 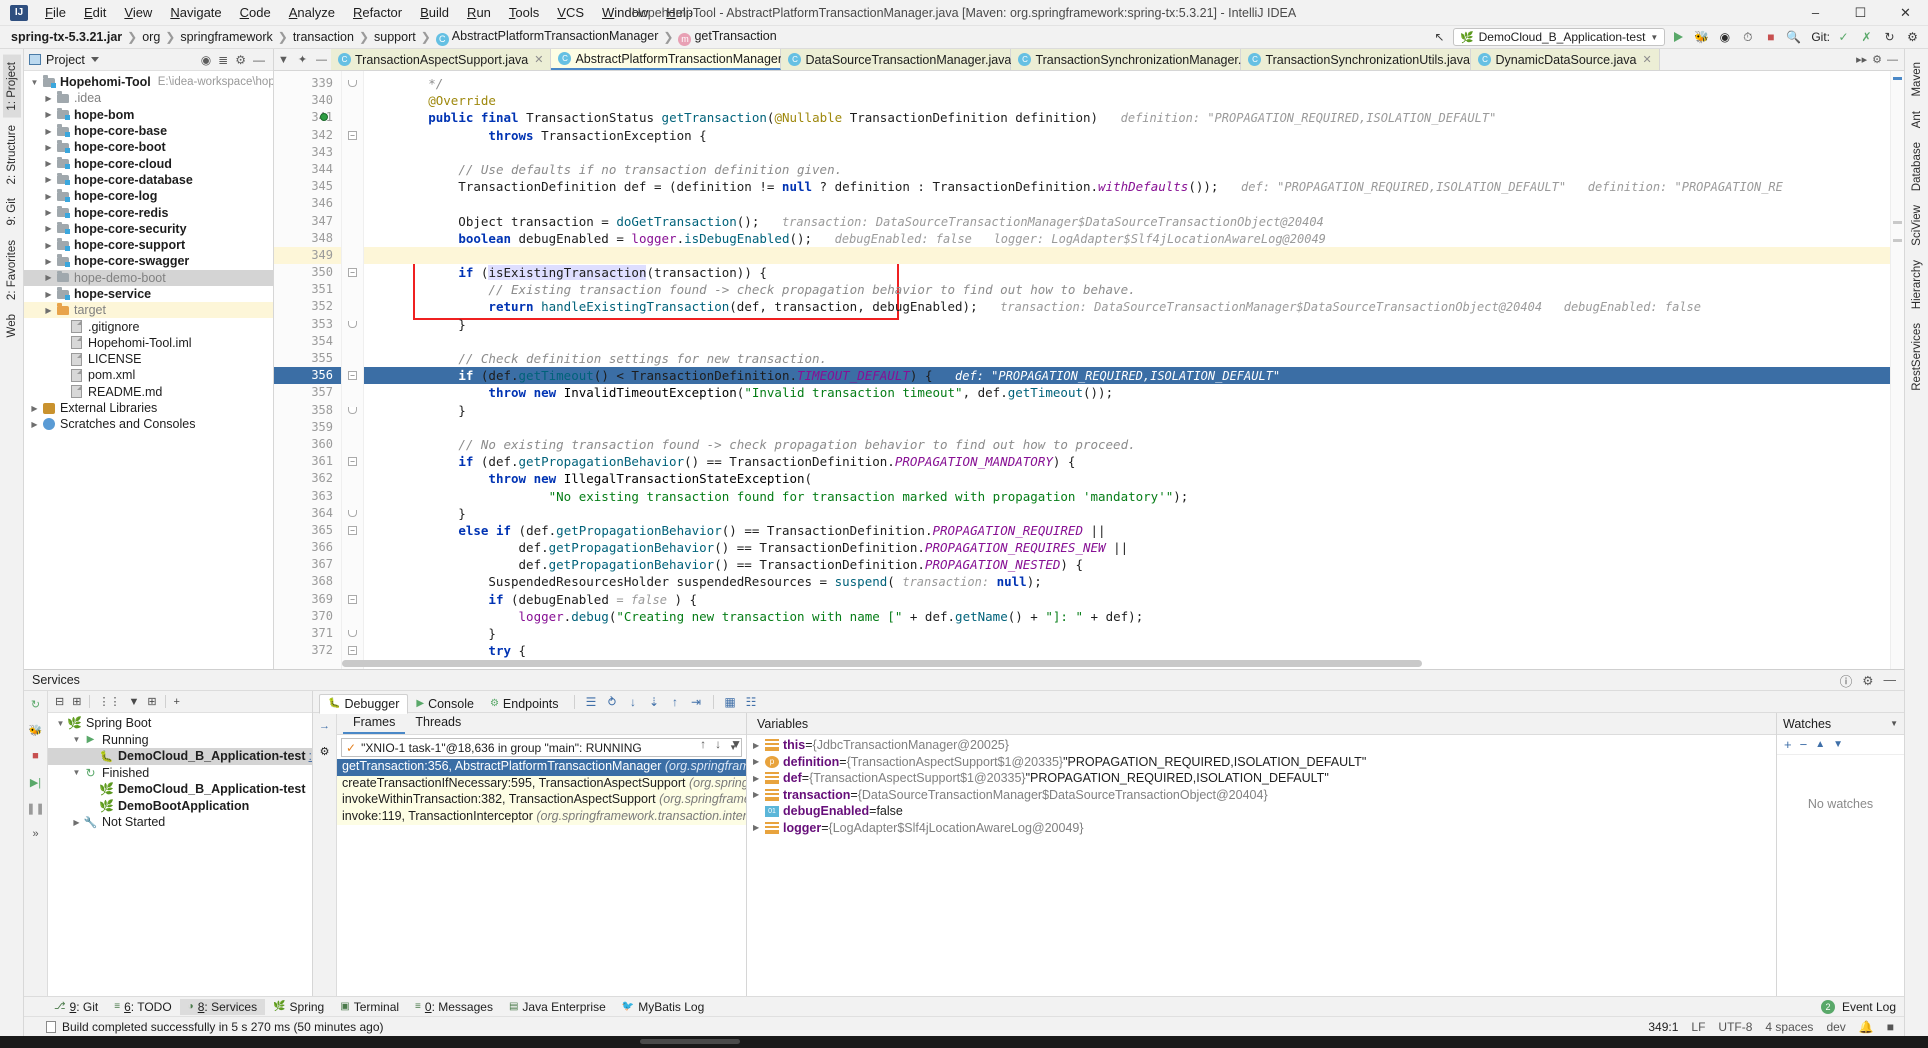 What do you see at coordinates (55, 12) in the screenshot?
I see `menu-file: File` at bounding box center [55, 12].